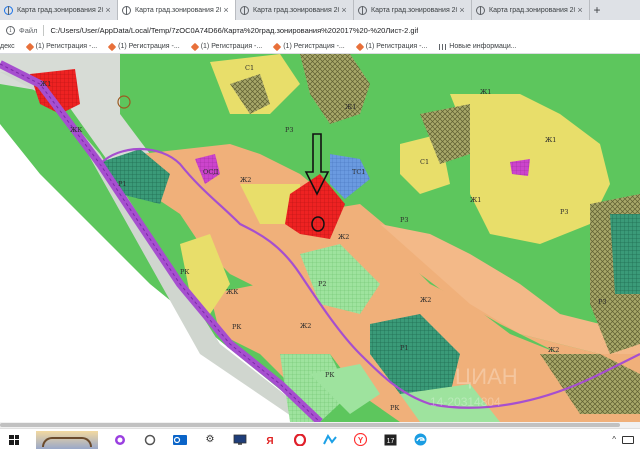 Image resolution: width=640 pixels, height=450 pixels. Describe the element at coordinates (420, 440) in the screenshot. I see `edge-icon` at that location.